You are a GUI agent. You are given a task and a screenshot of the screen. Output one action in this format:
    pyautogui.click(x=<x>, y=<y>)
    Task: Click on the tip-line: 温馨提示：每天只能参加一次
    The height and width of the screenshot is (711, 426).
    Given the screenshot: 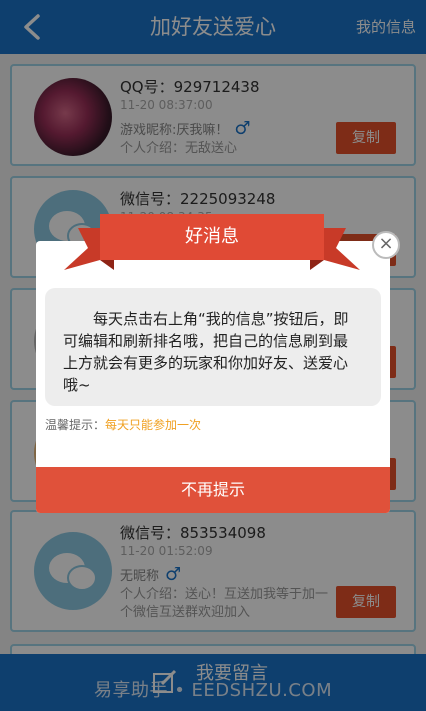 What is the action you would take?
    pyautogui.click(x=123, y=424)
    